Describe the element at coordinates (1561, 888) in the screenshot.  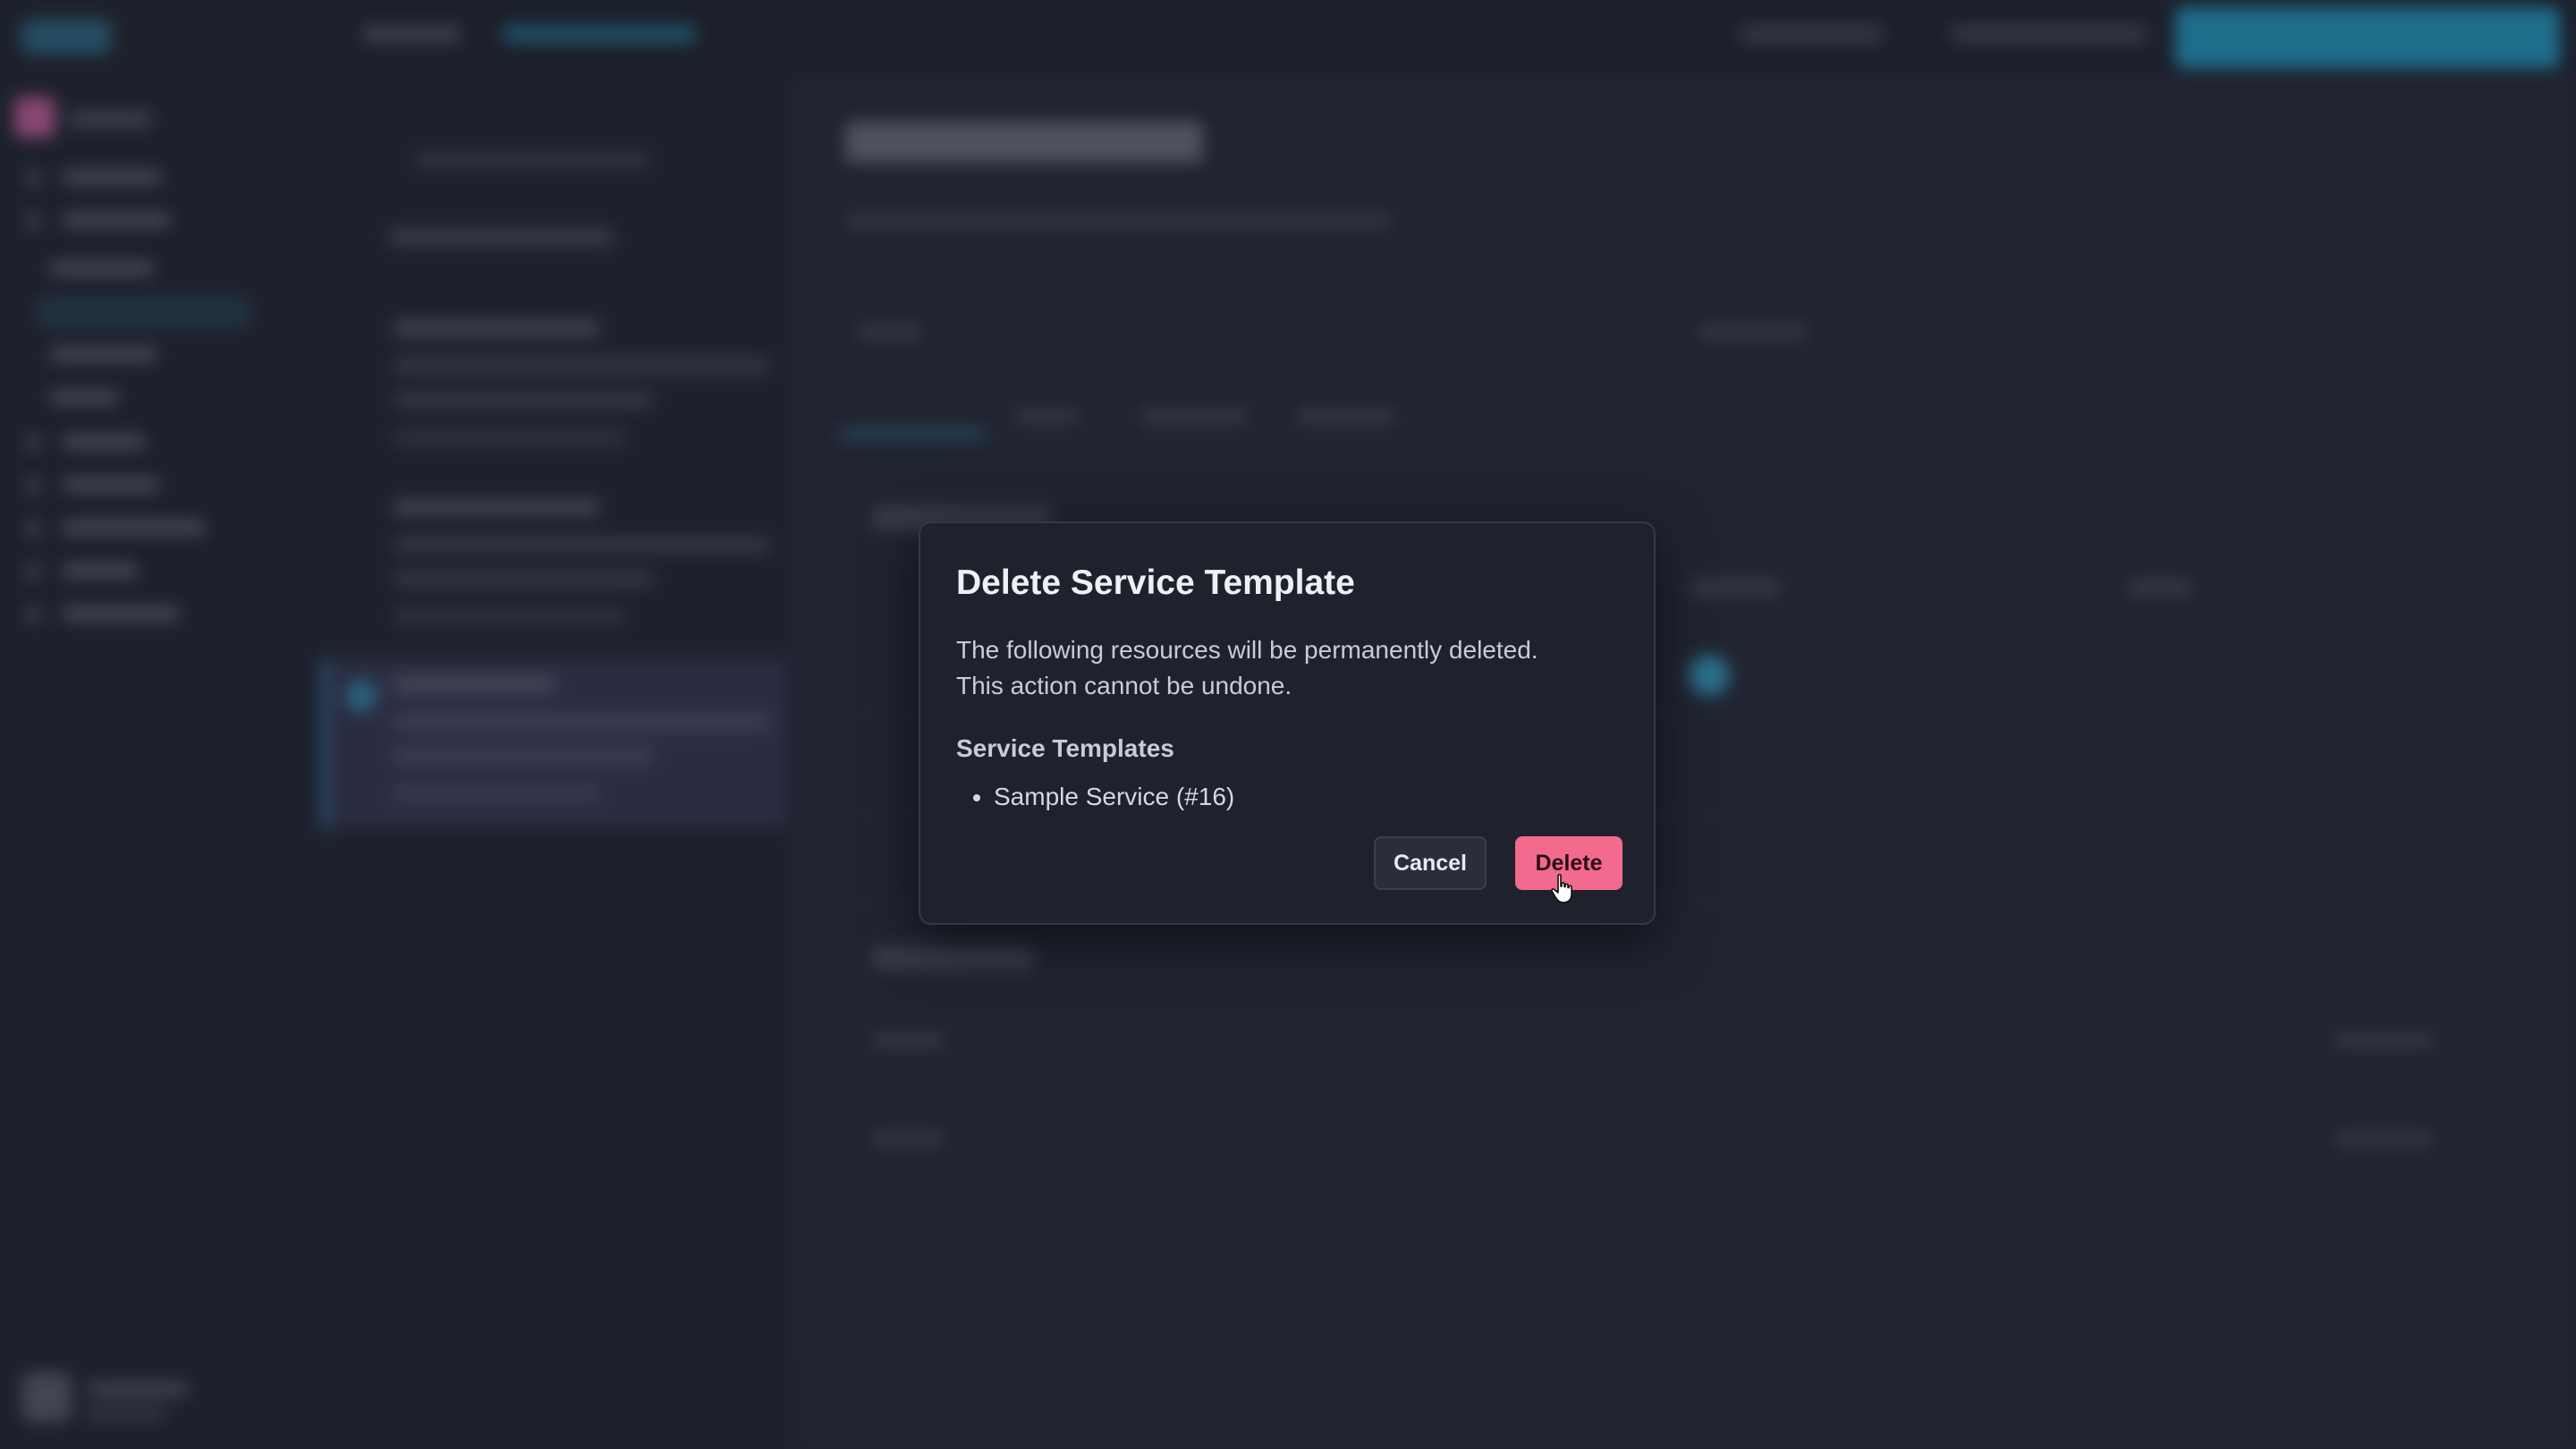
I see `hand-pointer-icon` at that location.